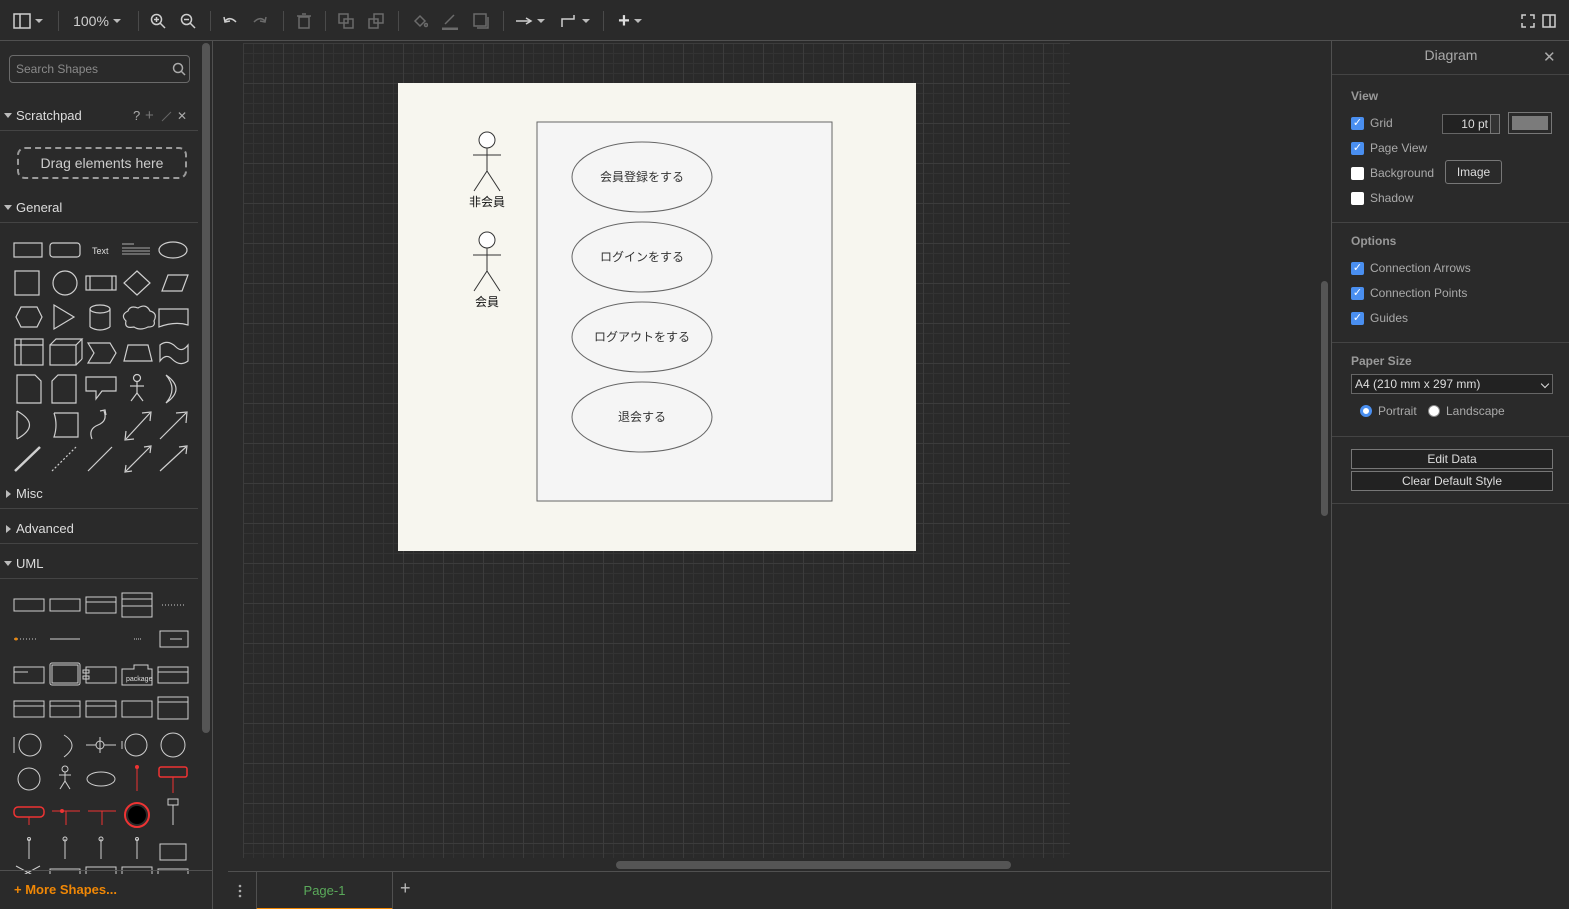 The width and height of the screenshot is (1569, 909). What do you see at coordinates (64, 459) in the screenshot?
I see `dashed-line-icon` at bounding box center [64, 459].